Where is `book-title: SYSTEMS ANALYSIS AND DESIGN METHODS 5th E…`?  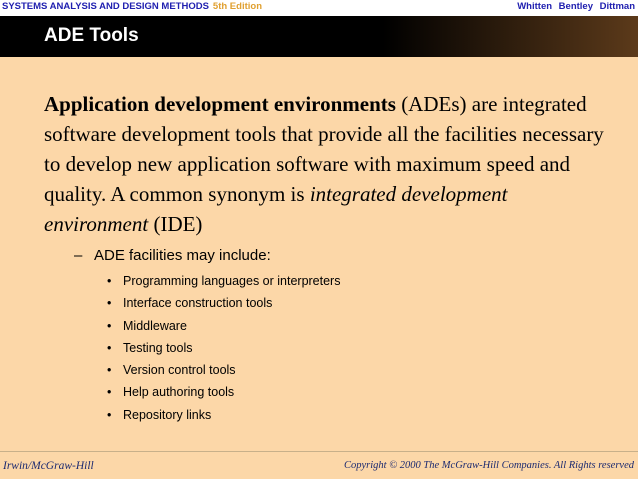 book-title: SYSTEMS ANALYSIS AND DESIGN METHODS 5th E… is located at coordinates (132, 6).